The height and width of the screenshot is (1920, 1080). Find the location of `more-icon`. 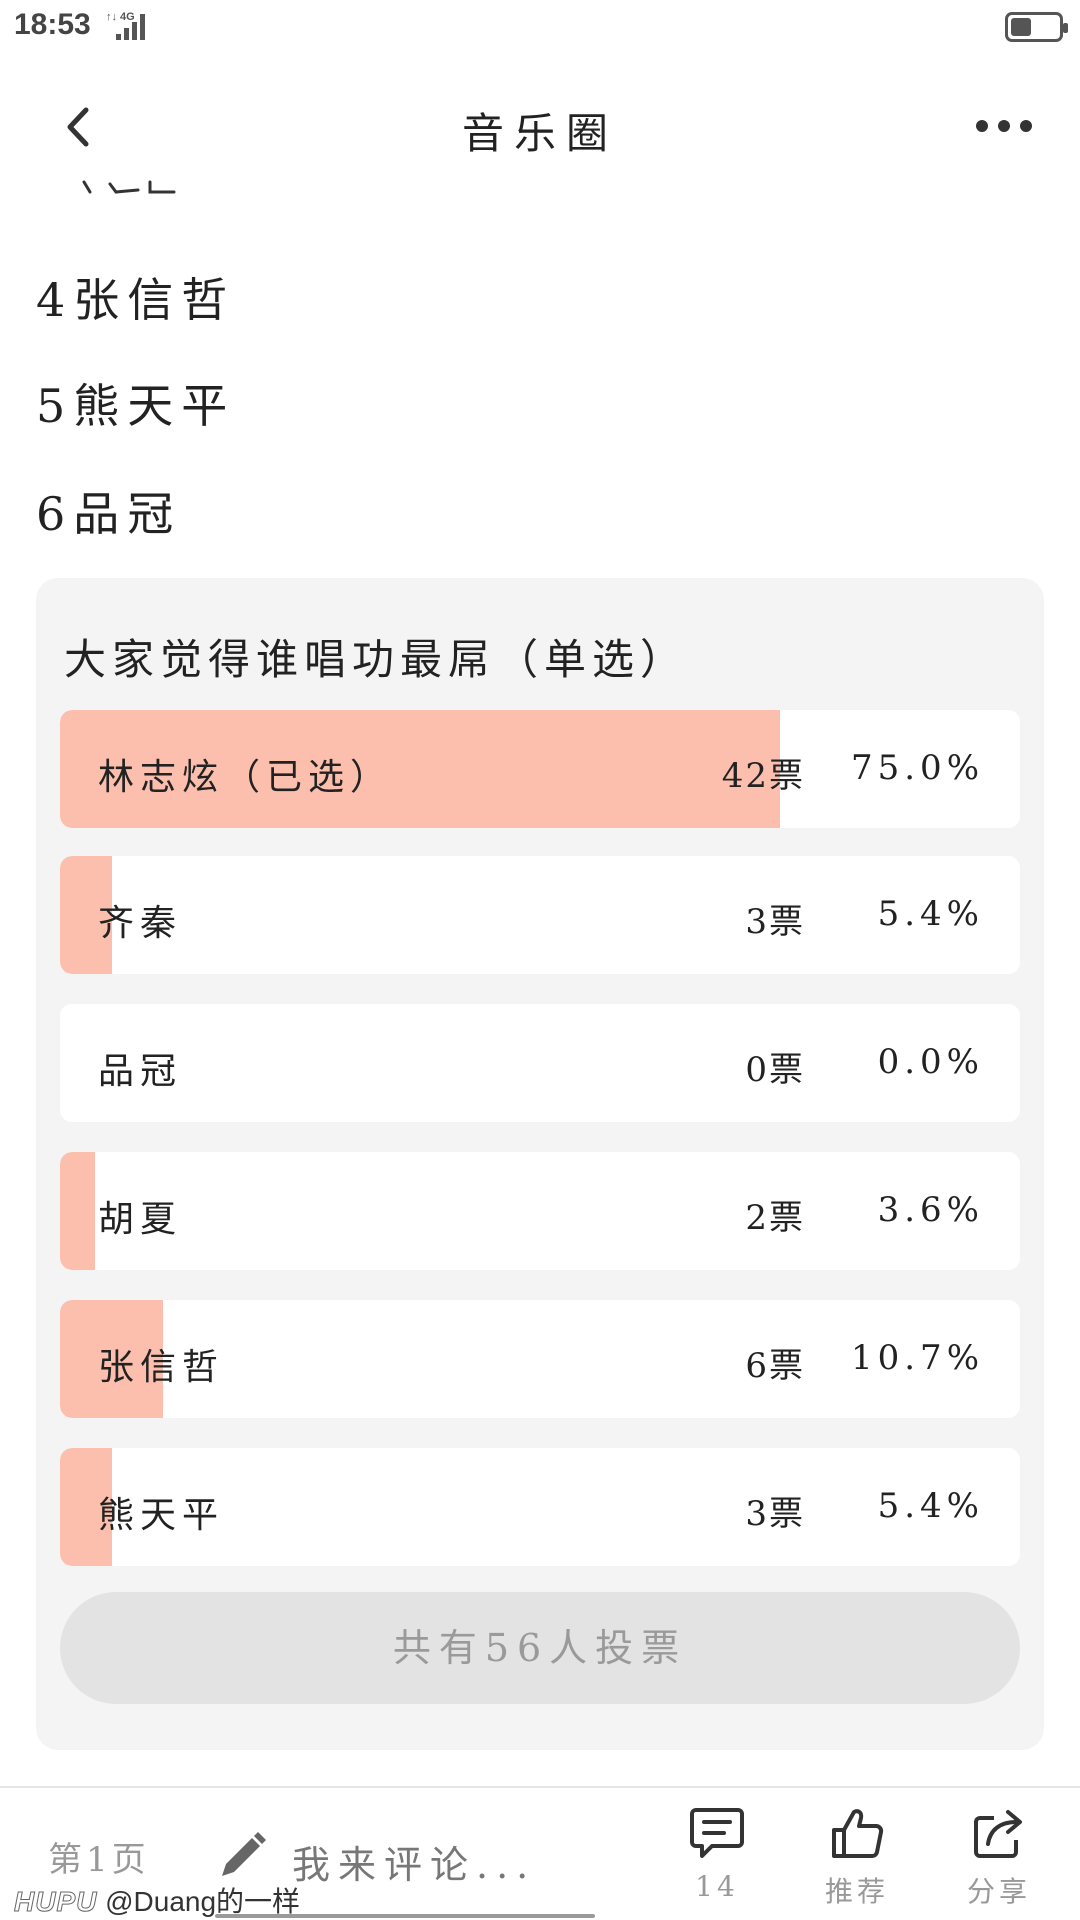

more-icon is located at coordinates (1004, 126).